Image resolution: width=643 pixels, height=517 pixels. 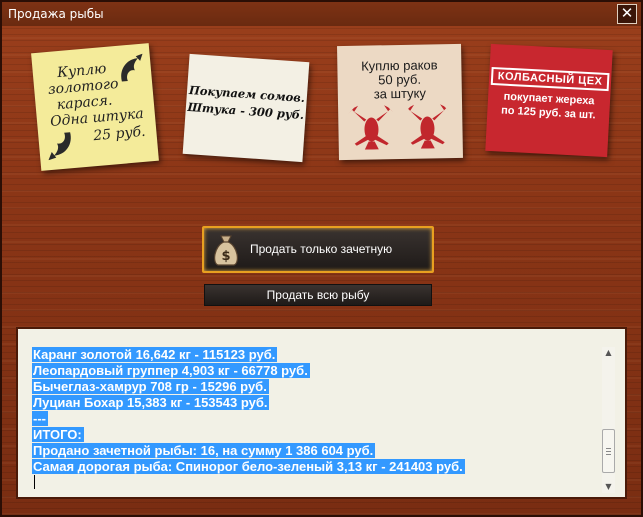 I want to click on title-bar: Продажа рыбы ✕, so click(x=321, y=14).